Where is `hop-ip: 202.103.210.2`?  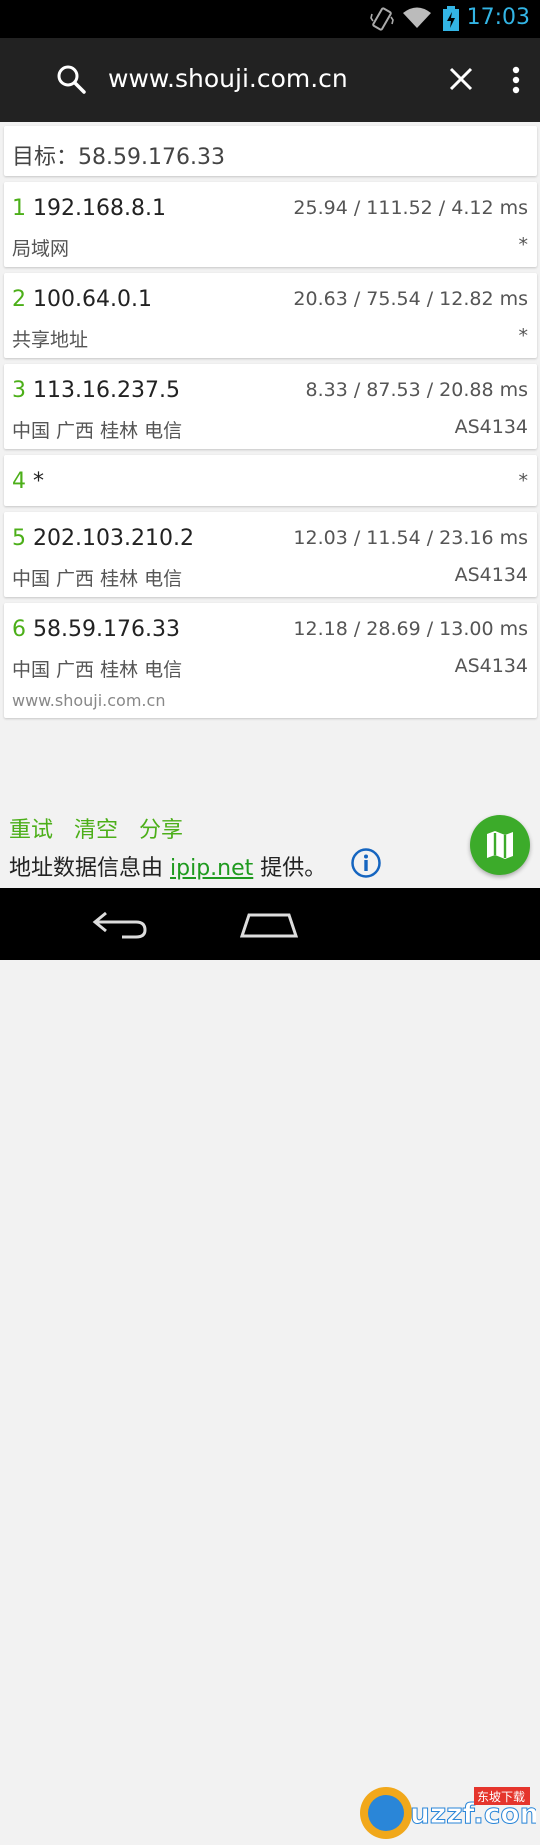 hop-ip: 202.103.210.2 is located at coordinates (113, 538).